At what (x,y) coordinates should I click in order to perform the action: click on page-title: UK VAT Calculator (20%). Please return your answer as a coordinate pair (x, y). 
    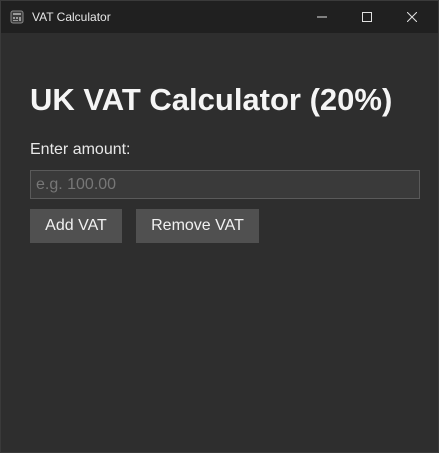
    Looking at the image, I should click on (211, 99).